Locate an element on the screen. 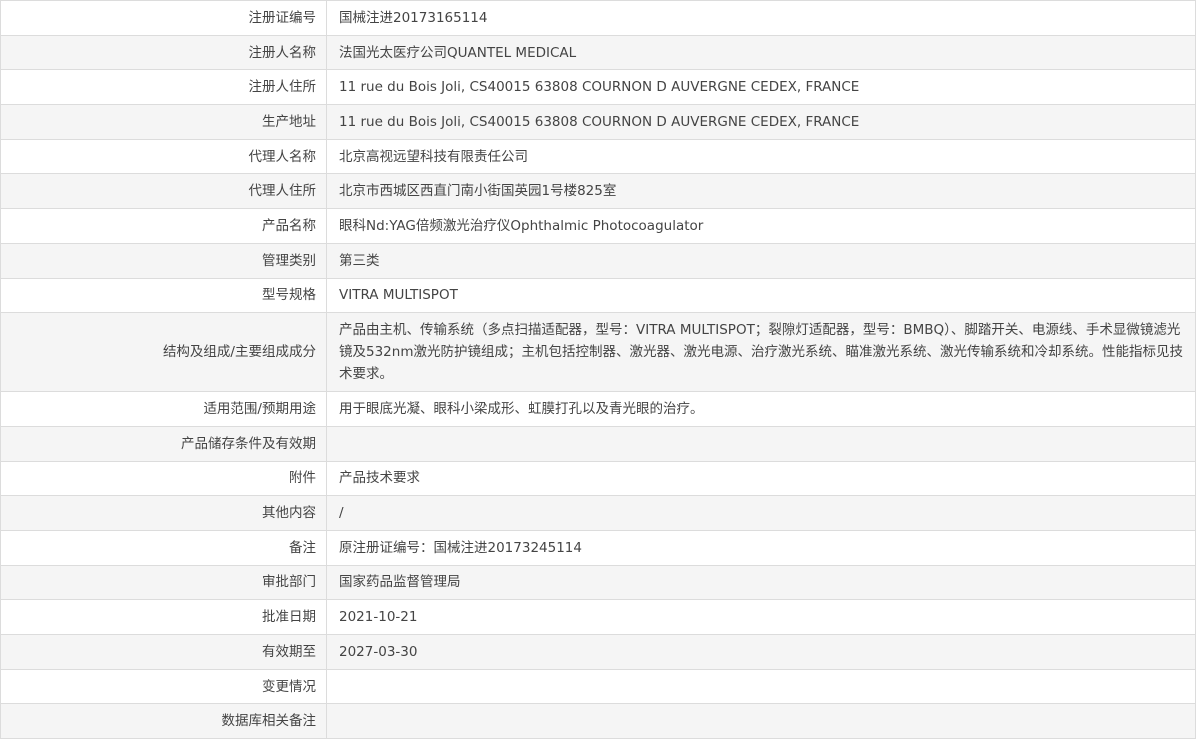 The height and width of the screenshot is (744, 1200). field-label: 型号规格 is located at coordinates (163, 295).